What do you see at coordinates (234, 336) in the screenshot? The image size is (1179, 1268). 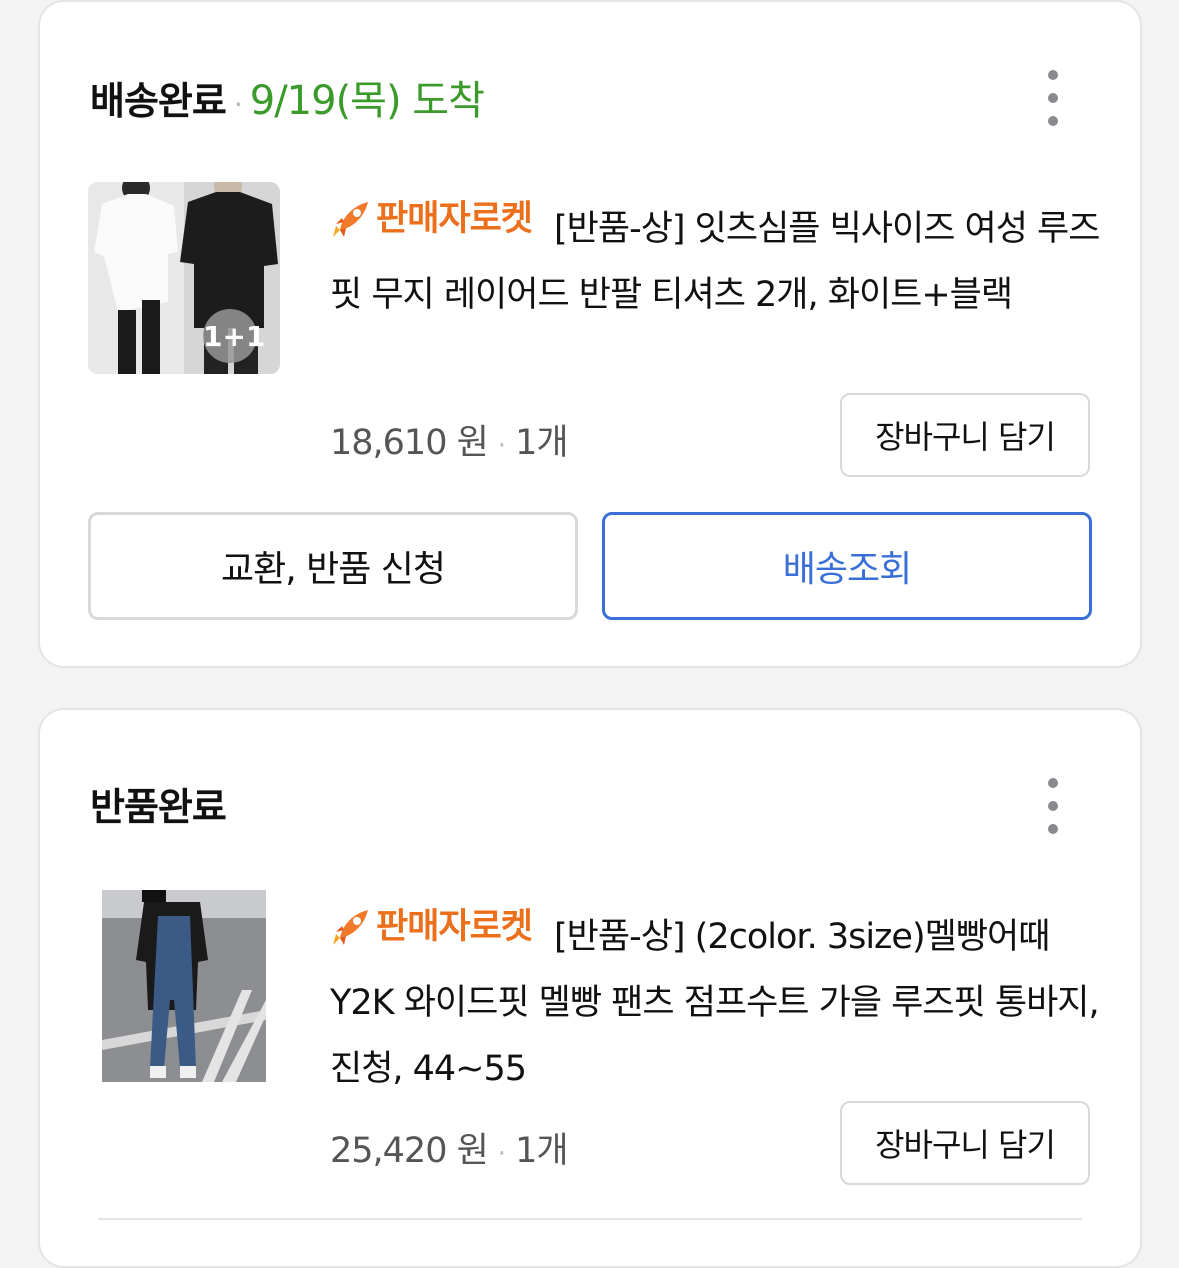 I see `thumb-badge-label: 1+1` at bounding box center [234, 336].